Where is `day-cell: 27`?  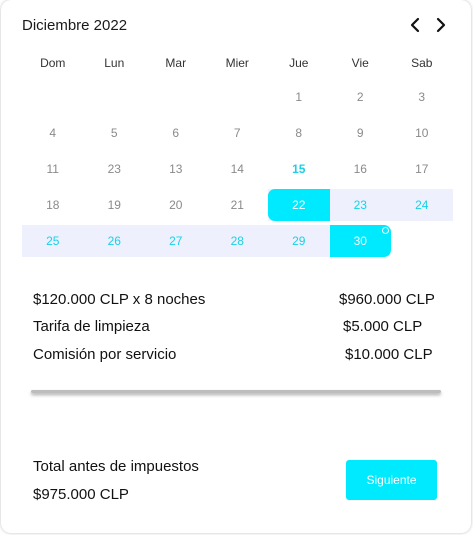
day-cell: 27 is located at coordinates (176, 241).